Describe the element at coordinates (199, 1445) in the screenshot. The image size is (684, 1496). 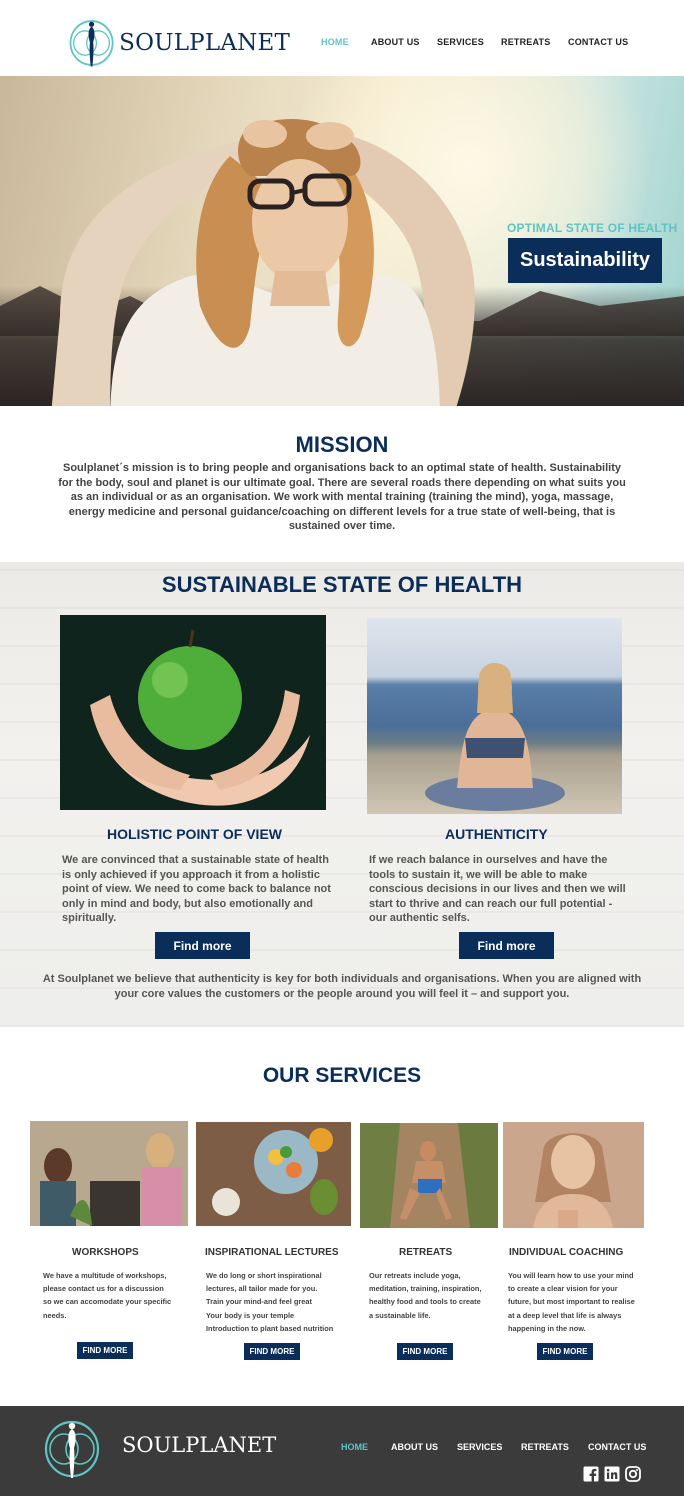
I see `footer-brand-name: SOULPLANET` at that location.